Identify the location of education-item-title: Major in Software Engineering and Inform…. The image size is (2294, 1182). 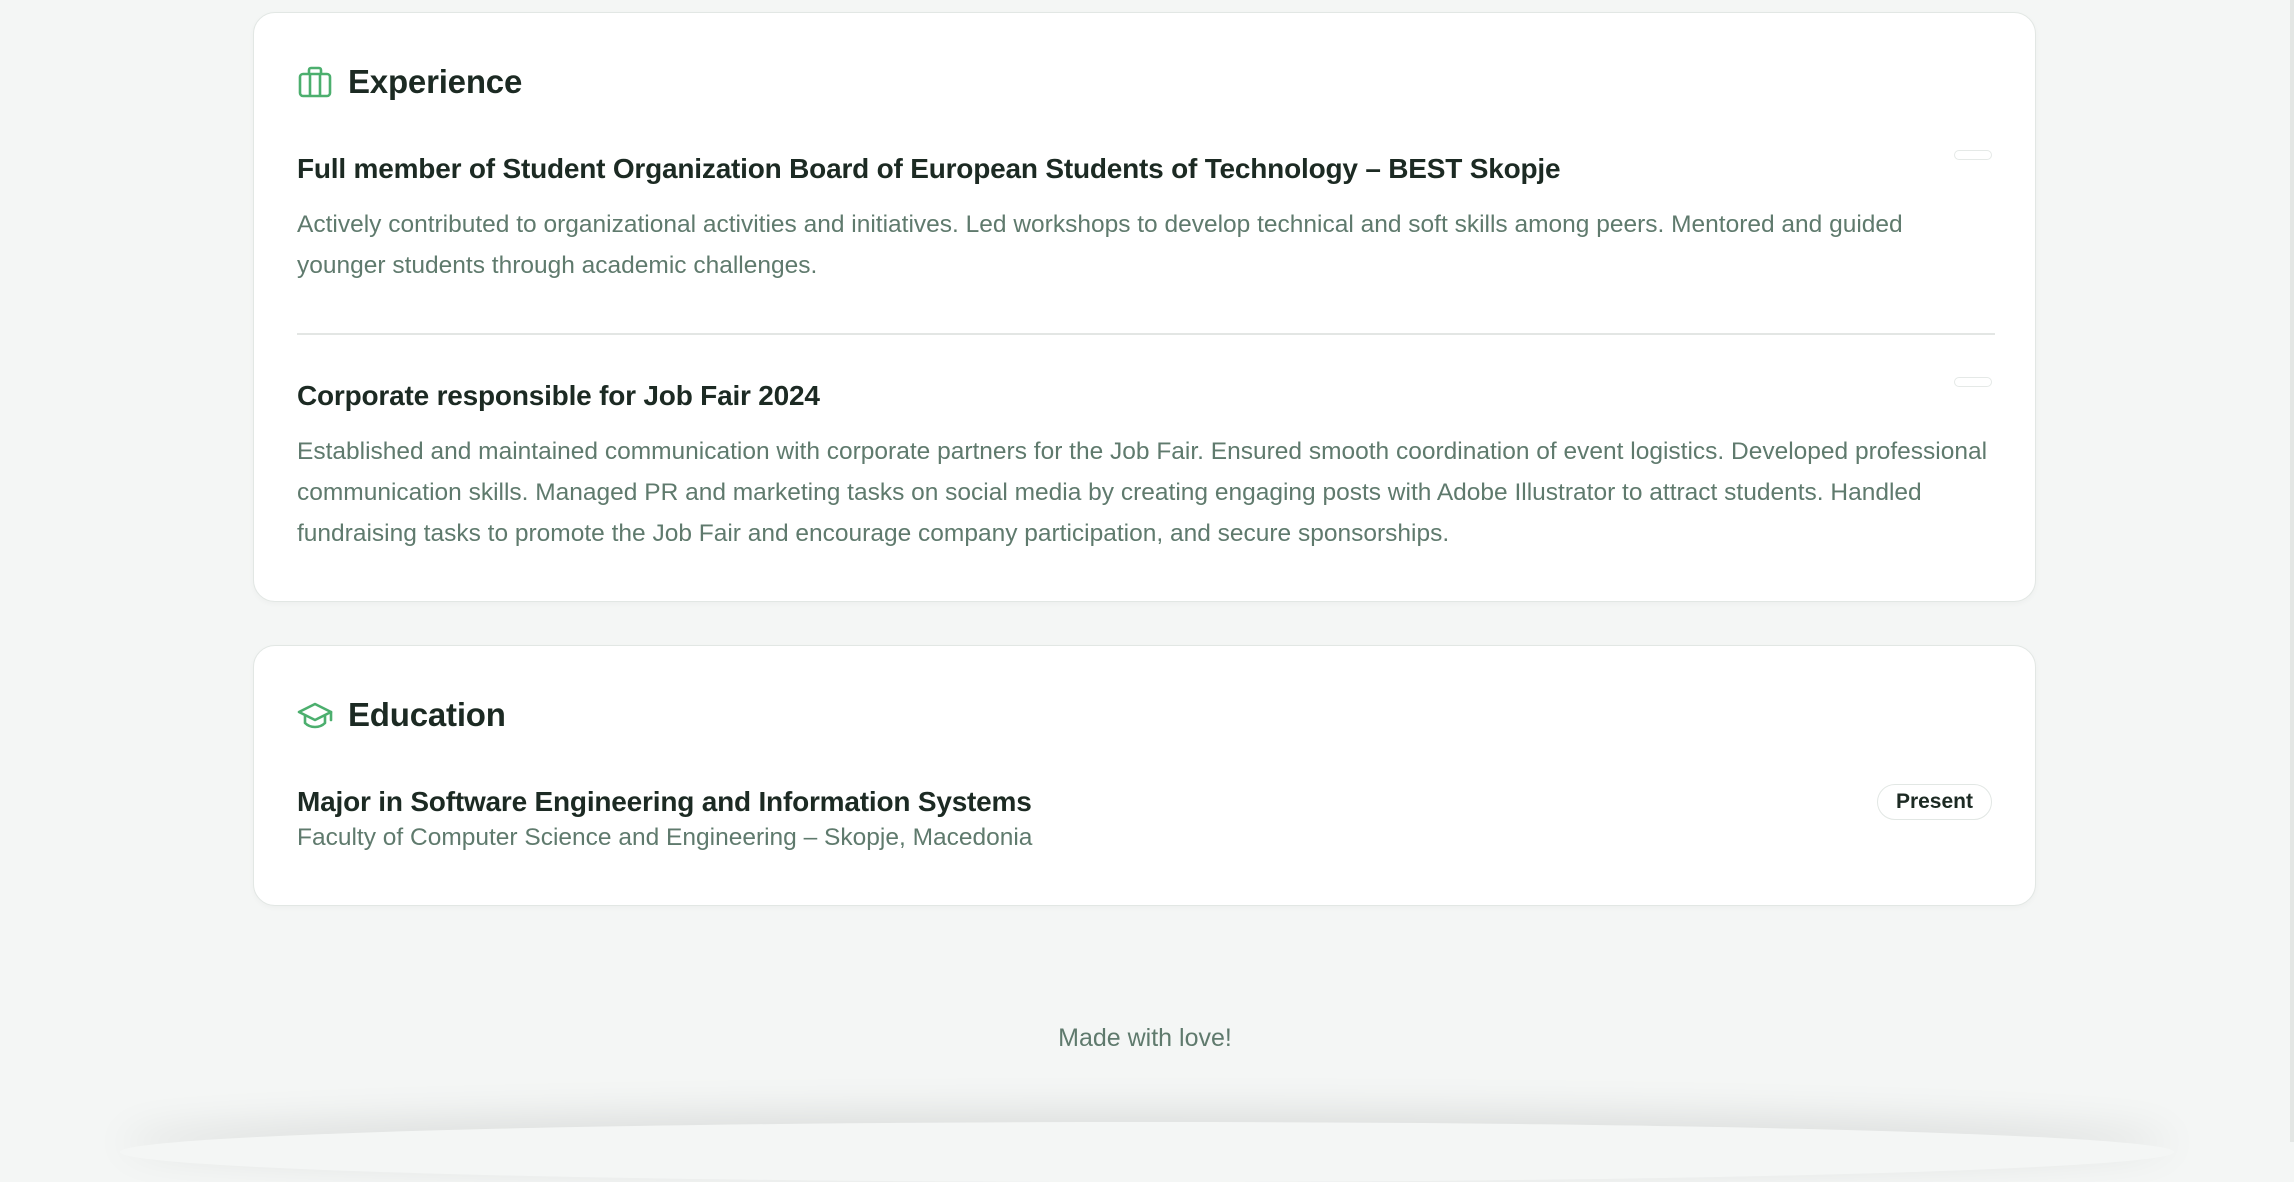
(664, 801).